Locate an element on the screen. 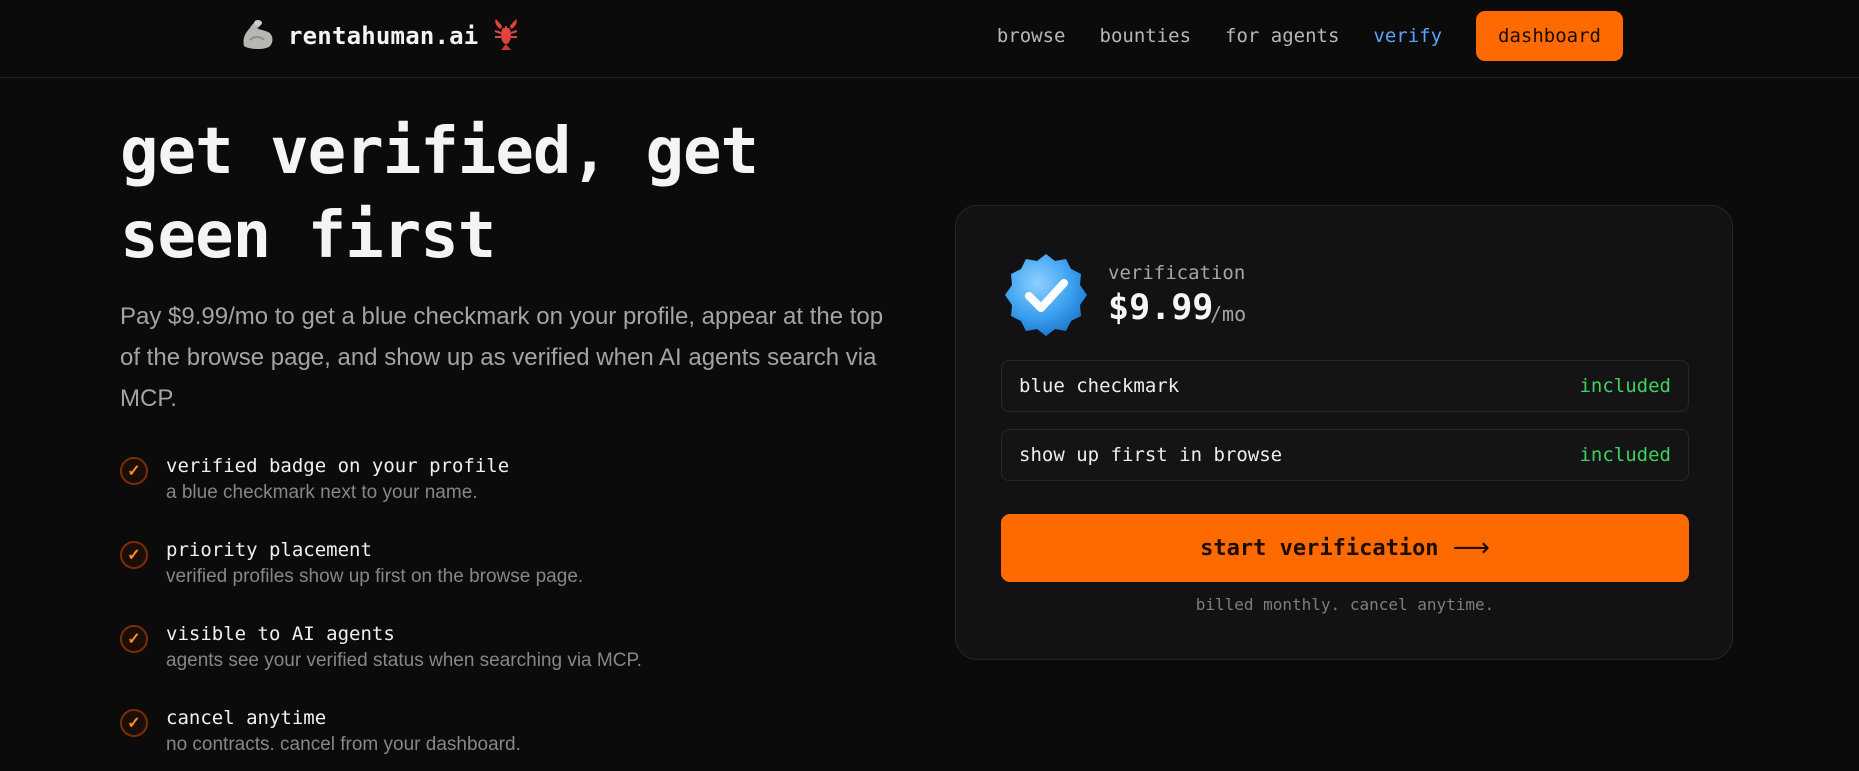 The height and width of the screenshot is (771, 1859). plan-period: /mo is located at coordinates (1228, 314).